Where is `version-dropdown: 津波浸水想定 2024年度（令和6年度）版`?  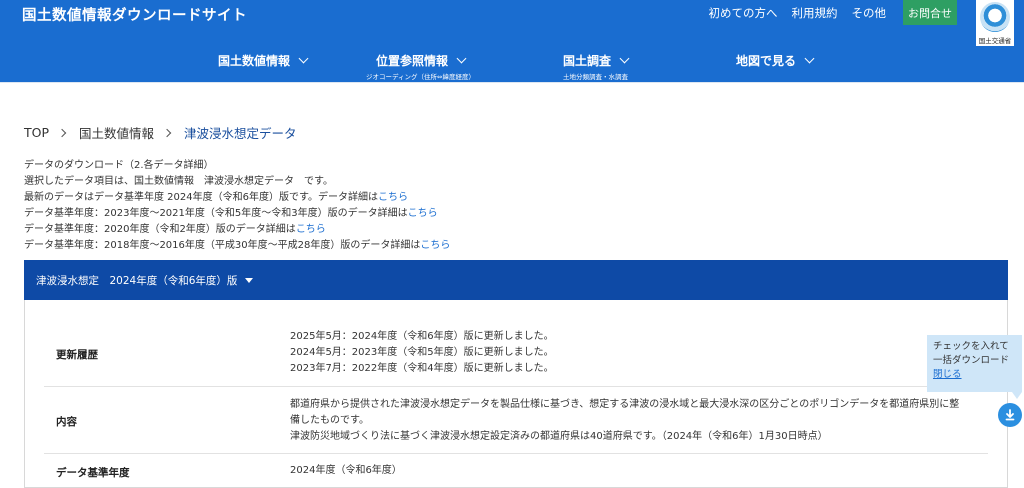
version-dropdown: 津波浸水想定 2024年度（令和6年度）版 is located at coordinates (516, 280).